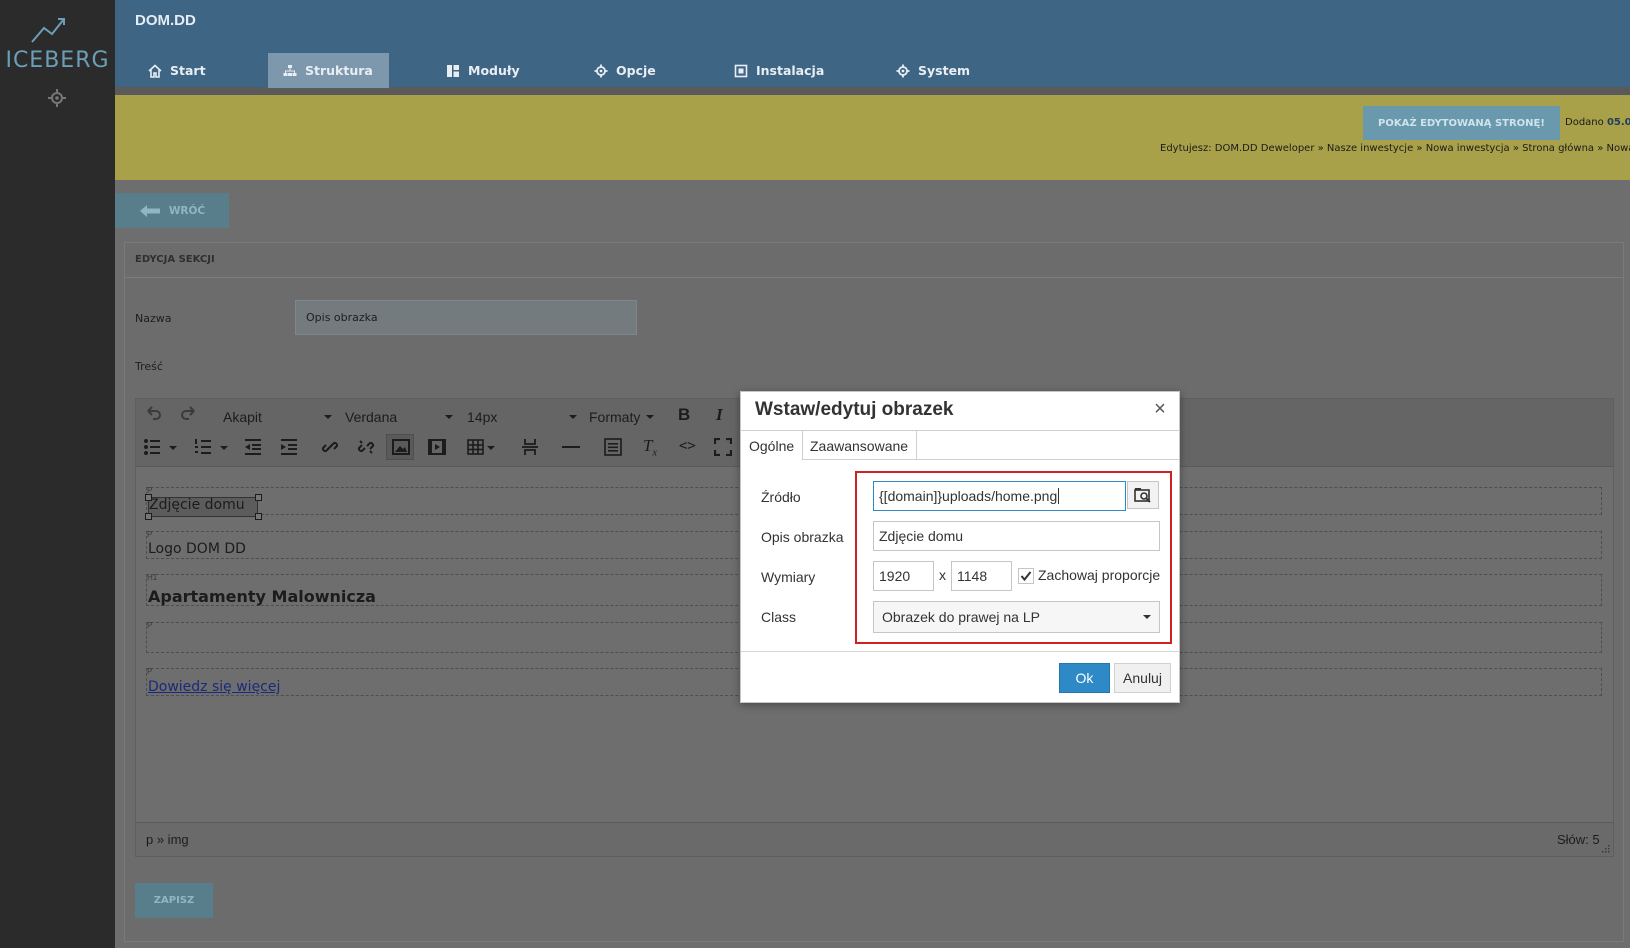 The width and height of the screenshot is (1630, 948). I want to click on logo: ICEBERG, so click(57, 60).